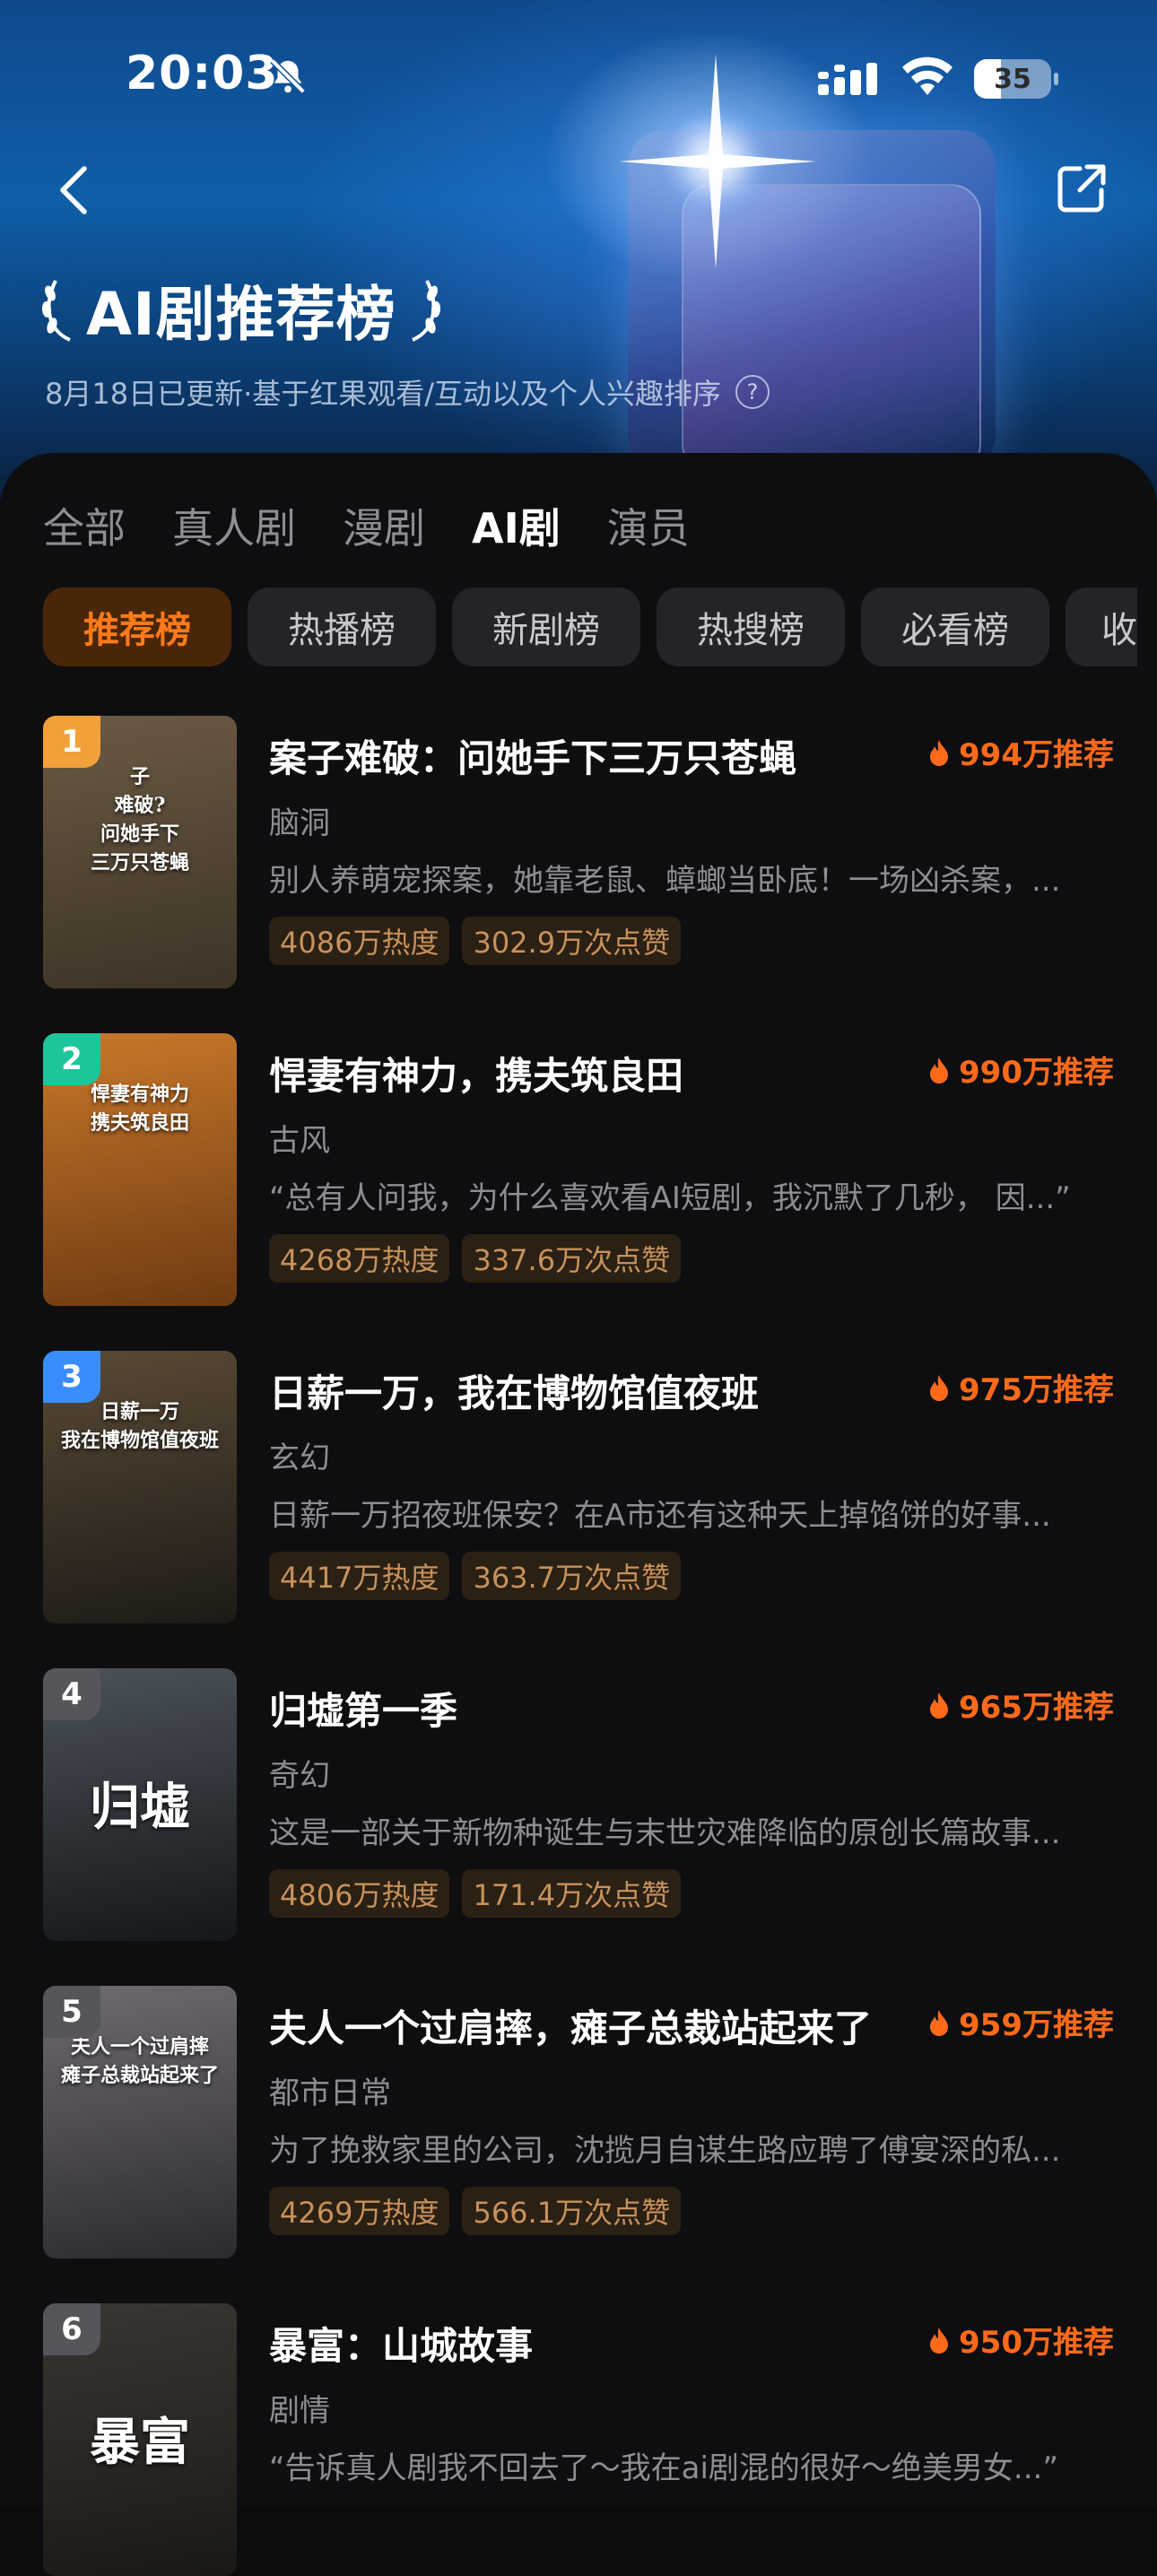  Describe the element at coordinates (140, 1807) in the screenshot. I see `poster-text: 归墟` at that location.